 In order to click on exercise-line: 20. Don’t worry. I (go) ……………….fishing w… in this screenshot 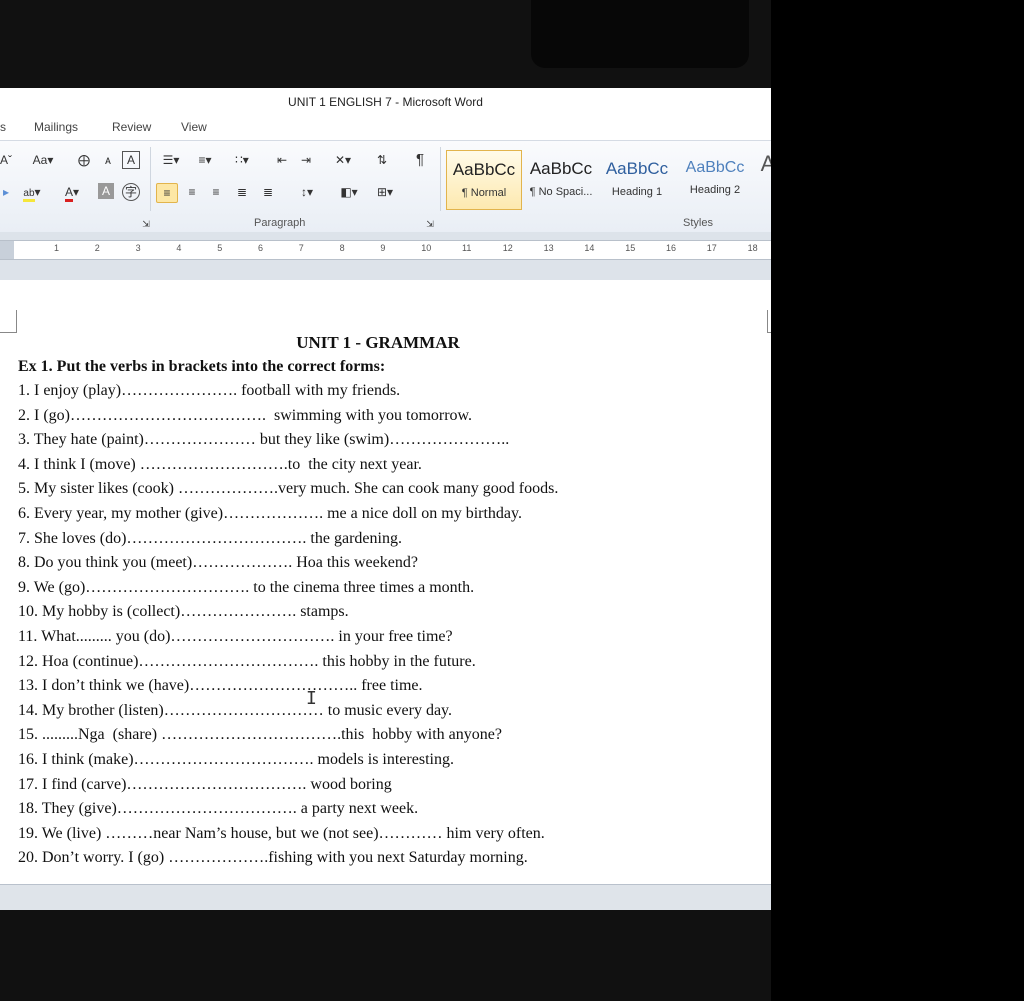, I will do `click(273, 858)`.